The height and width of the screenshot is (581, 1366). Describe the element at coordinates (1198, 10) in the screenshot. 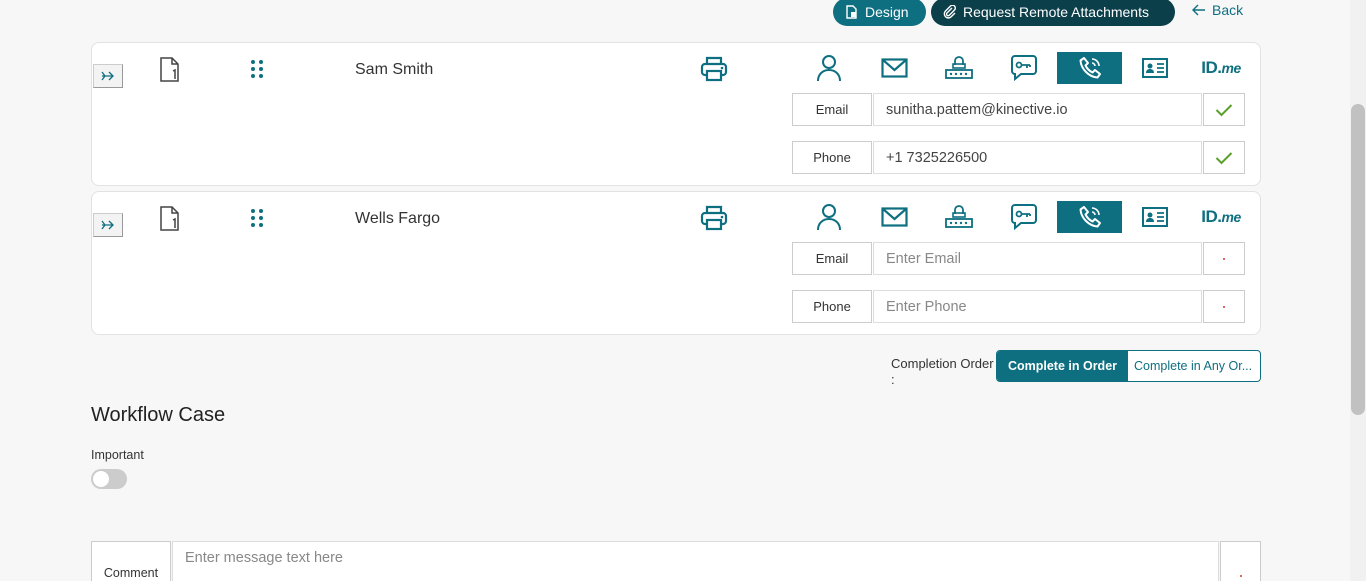

I see `arrow-left-icon` at that location.